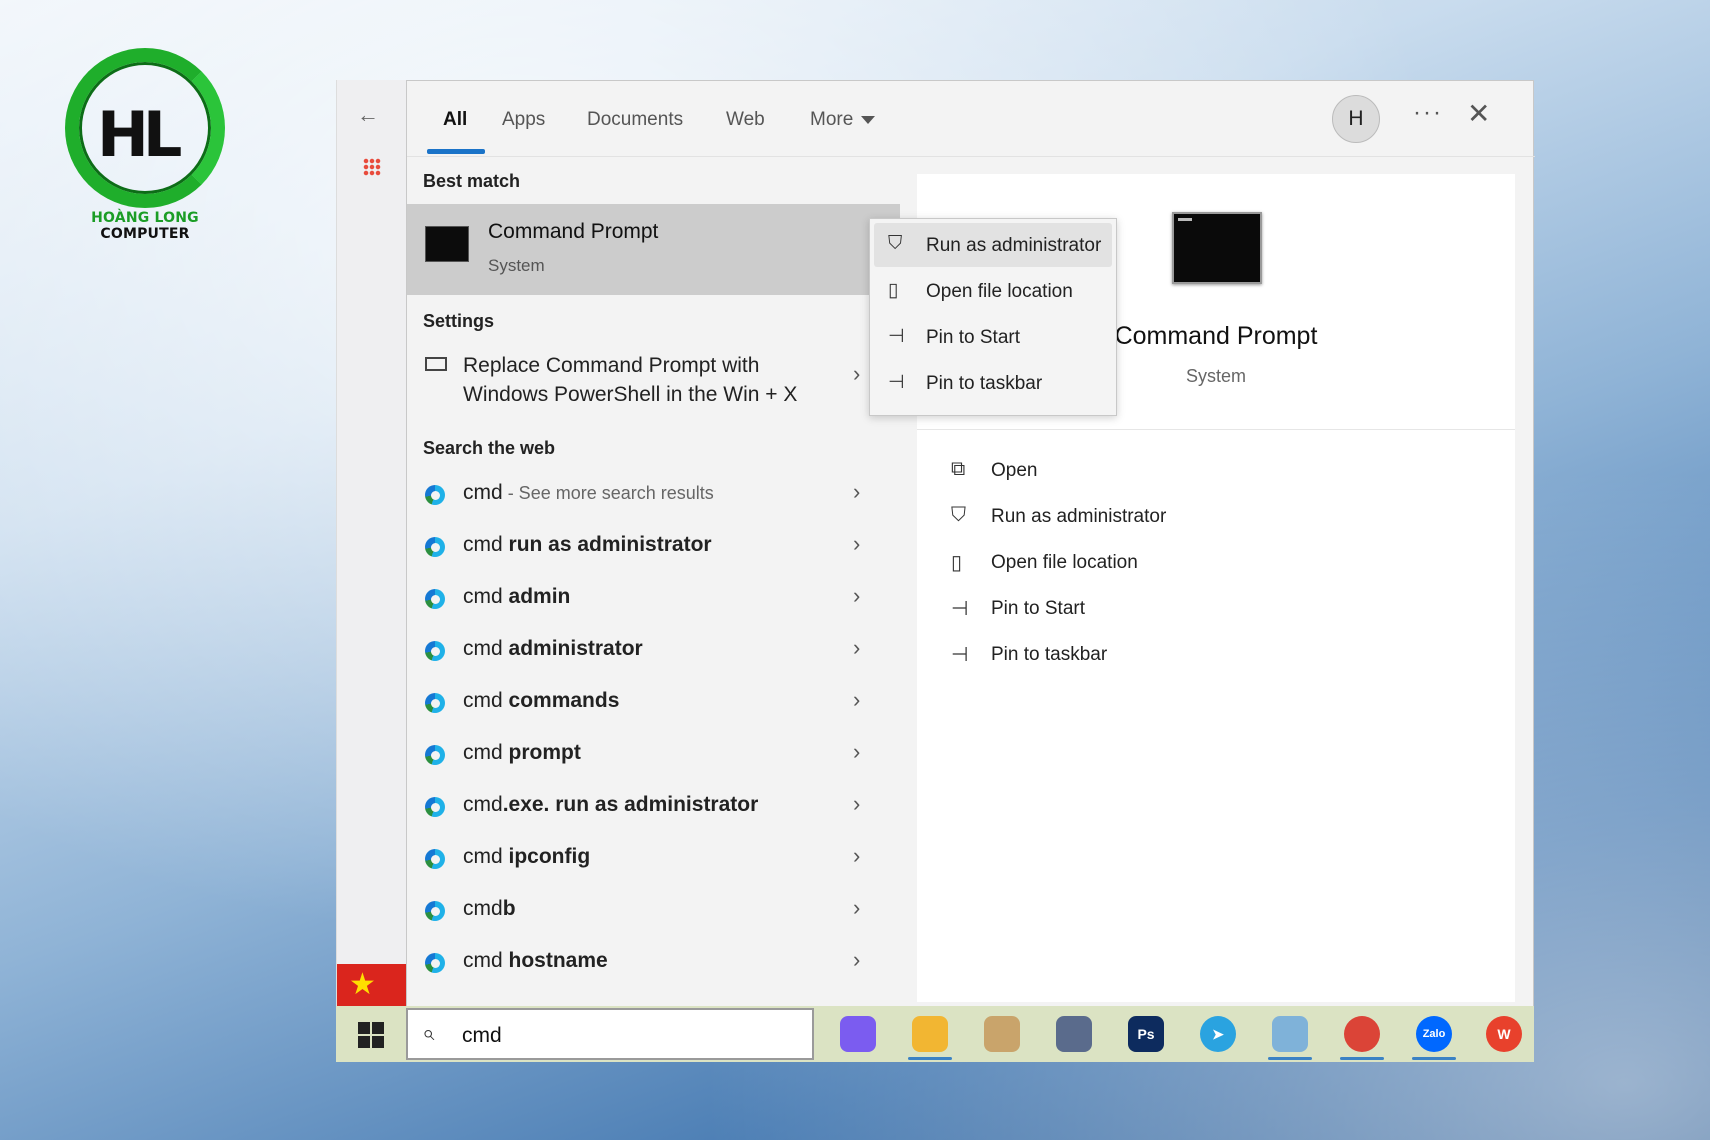  I want to click on logo-text: HOÀNG LONG COMPUTER, so click(145, 226).